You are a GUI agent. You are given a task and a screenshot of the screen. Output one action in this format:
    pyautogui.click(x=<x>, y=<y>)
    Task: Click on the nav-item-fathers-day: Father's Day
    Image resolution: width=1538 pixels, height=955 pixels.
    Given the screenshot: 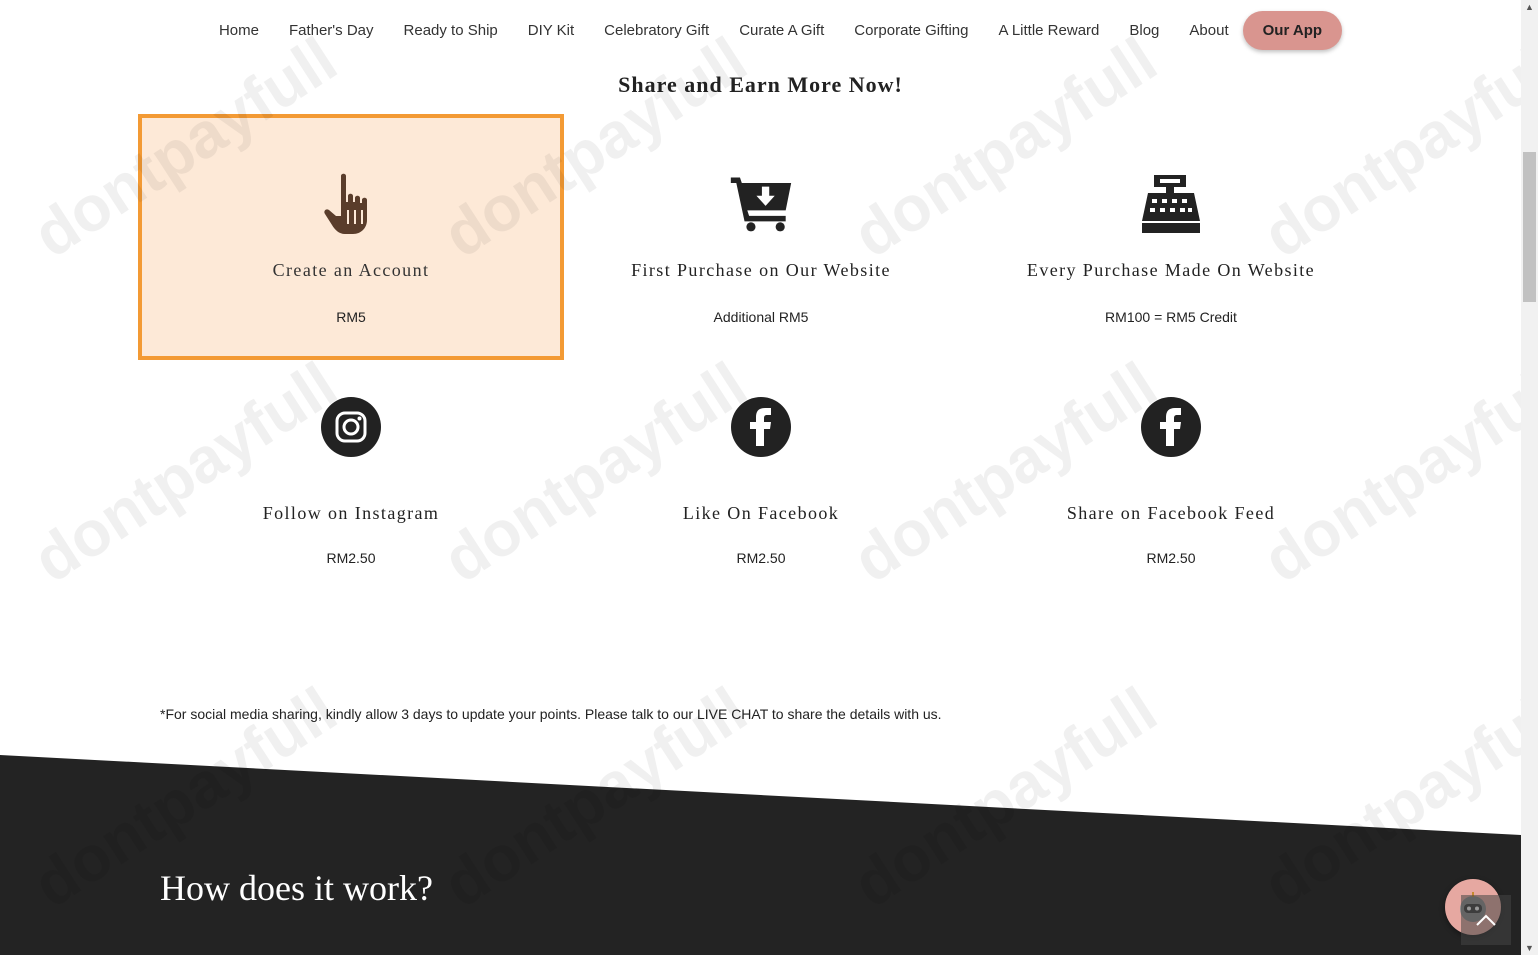 What is the action you would take?
    pyautogui.click(x=331, y=30)
    